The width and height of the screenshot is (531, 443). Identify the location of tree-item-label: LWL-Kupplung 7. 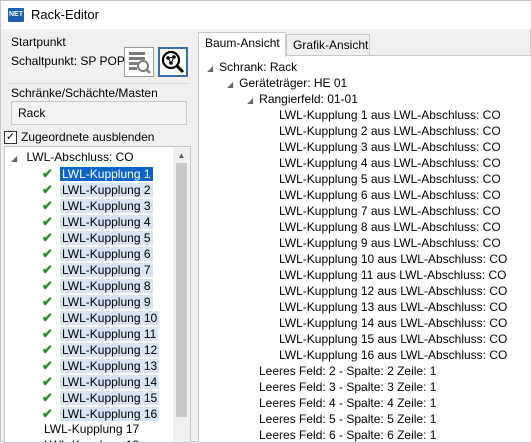
(106, 270).